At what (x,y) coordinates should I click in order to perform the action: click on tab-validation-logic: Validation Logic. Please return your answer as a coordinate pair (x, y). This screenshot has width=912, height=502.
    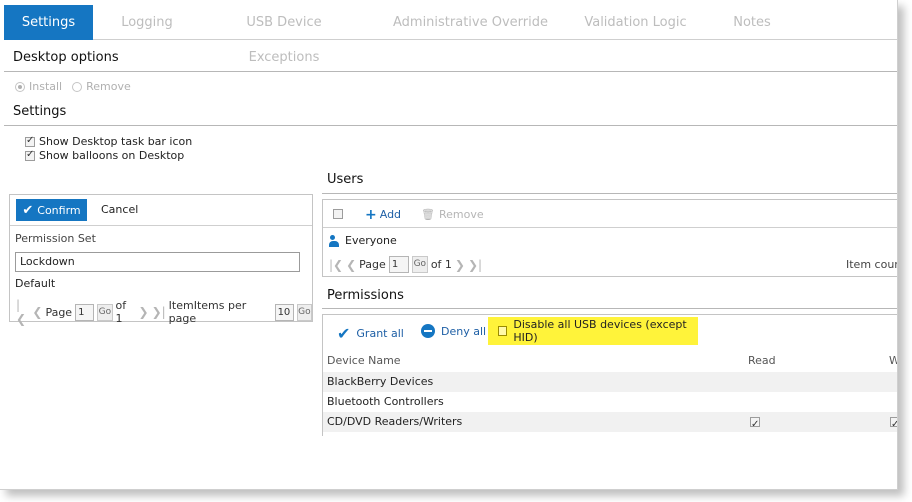
    Looking at the image, I should click on (635, 22).